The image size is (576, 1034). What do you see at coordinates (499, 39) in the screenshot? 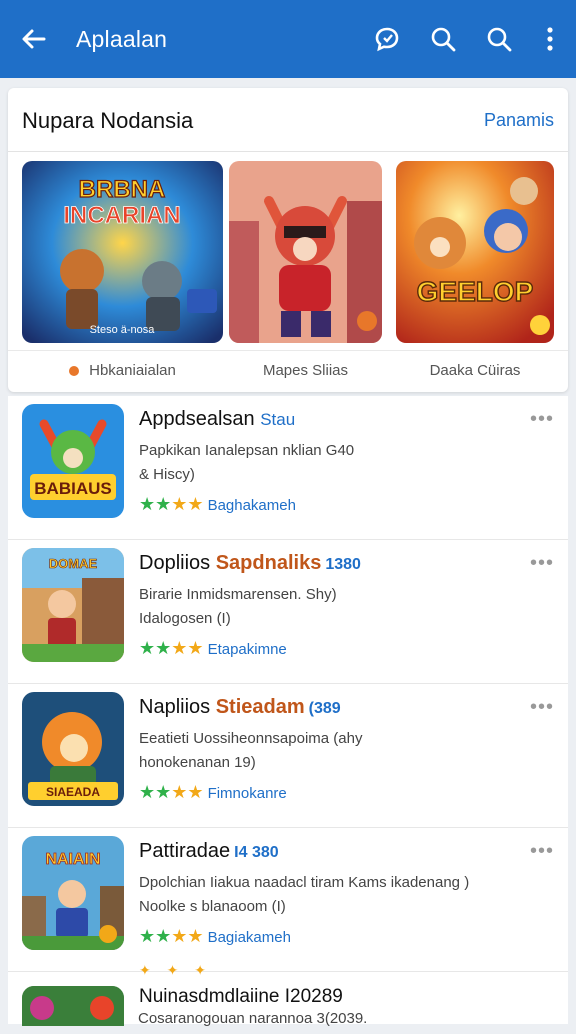
I see `search-icon-secondary` at bounding box center [499, 39].